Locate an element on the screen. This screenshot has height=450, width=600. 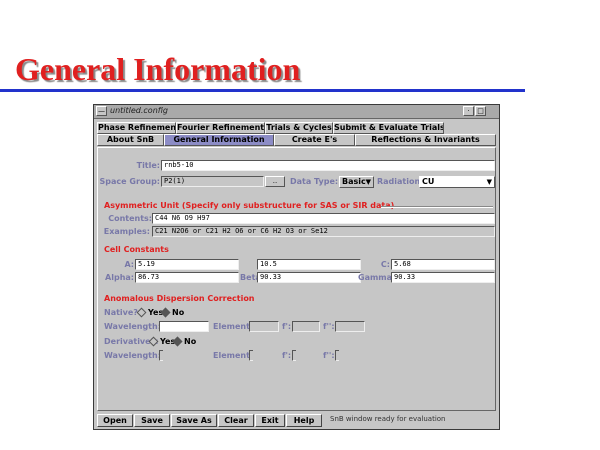
save-button: Save is located at coordinates (152, 420).